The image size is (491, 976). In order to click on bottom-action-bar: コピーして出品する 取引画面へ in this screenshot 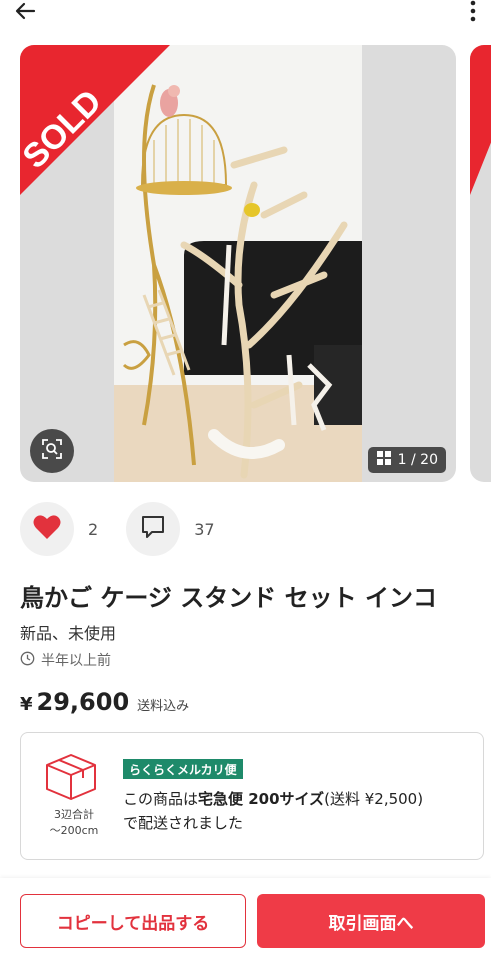, I will do `click(245, 927)`.